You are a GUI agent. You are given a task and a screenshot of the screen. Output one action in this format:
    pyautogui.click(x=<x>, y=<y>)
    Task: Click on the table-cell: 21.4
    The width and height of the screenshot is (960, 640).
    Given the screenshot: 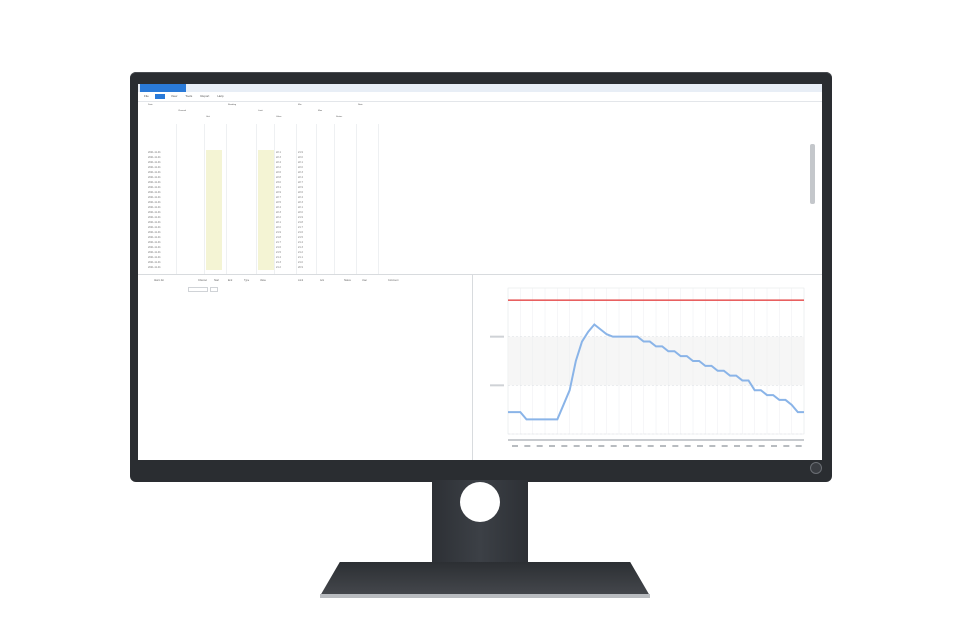 What is the action you would take?
    pyautogui.click(x=278, y=257)
    